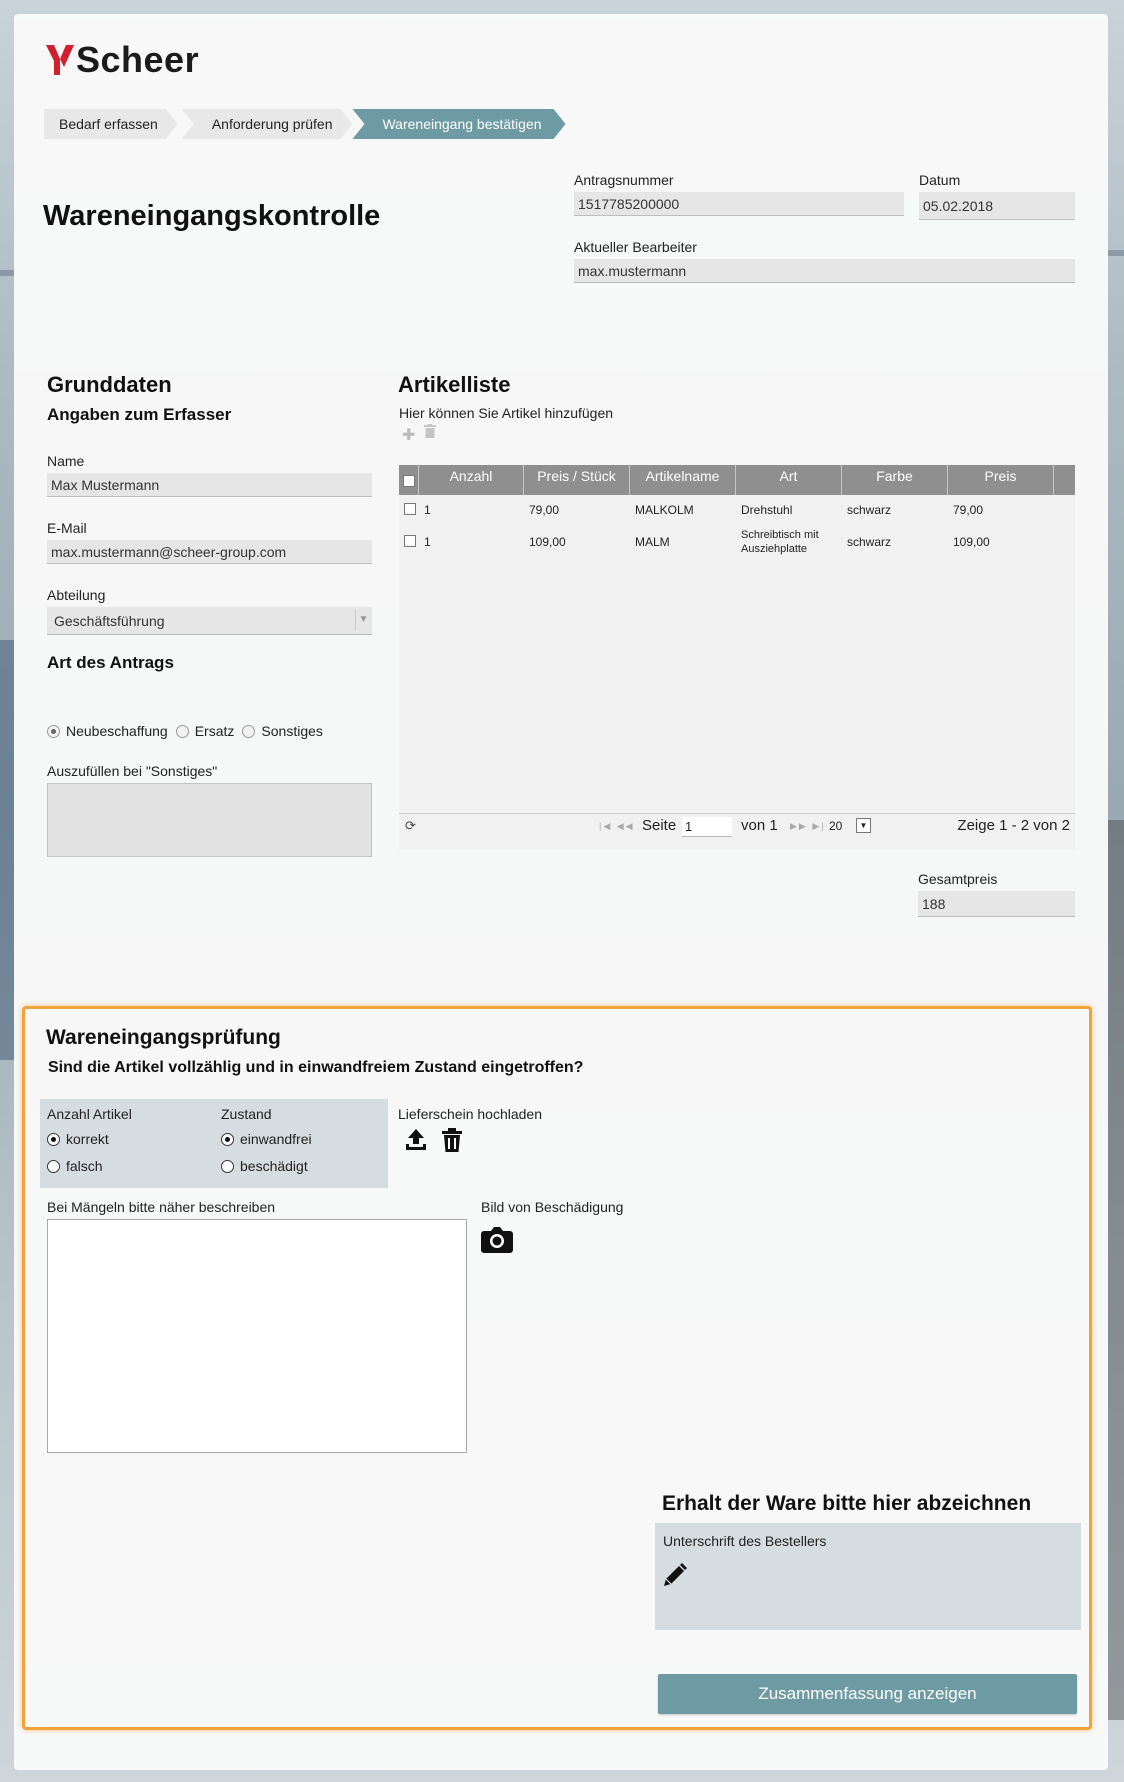  I want to click on sonstiges-textarea, so click(209, 820).